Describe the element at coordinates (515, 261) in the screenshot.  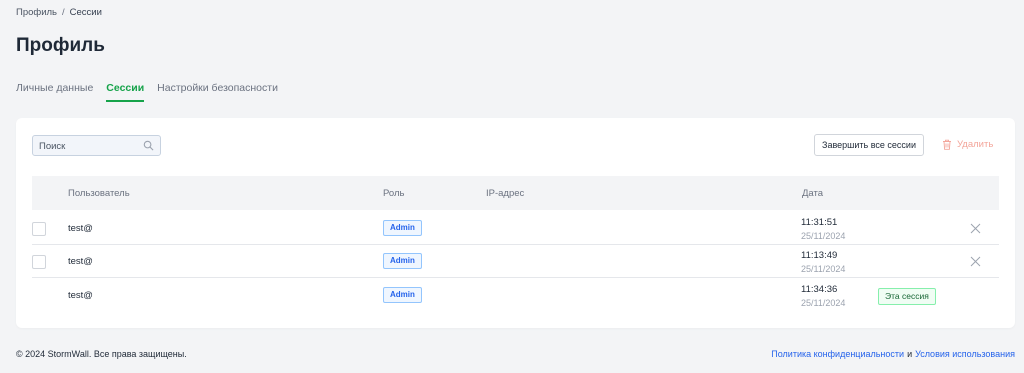
I see `table-row: test@ Admin 11:13:49 25/11/2024` at that location.